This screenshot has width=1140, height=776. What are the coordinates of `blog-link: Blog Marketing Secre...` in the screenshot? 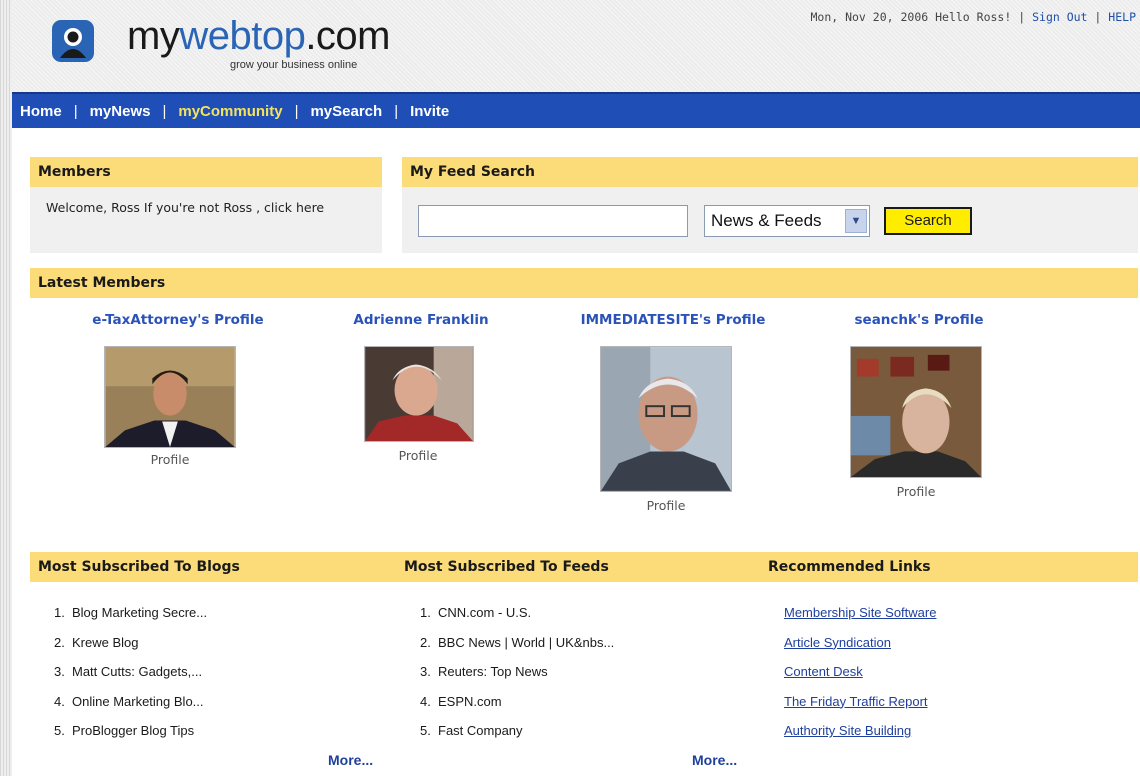 It's located at (139, 612).